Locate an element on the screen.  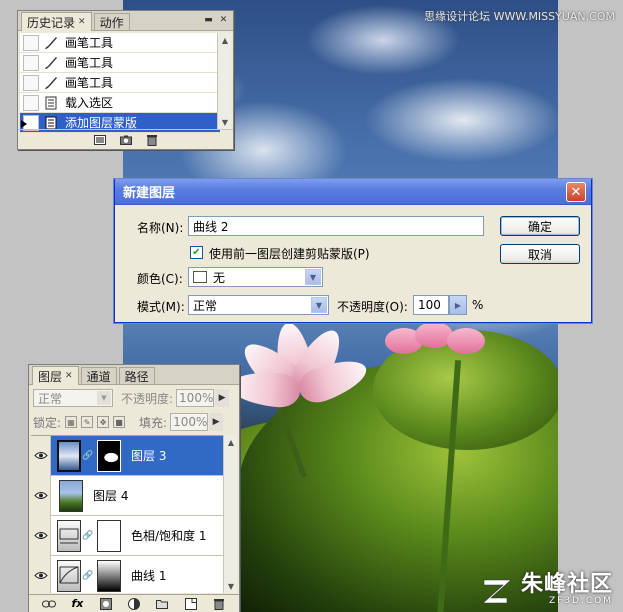
layer-name: 图层 4 is located at coordinates (111, 496).